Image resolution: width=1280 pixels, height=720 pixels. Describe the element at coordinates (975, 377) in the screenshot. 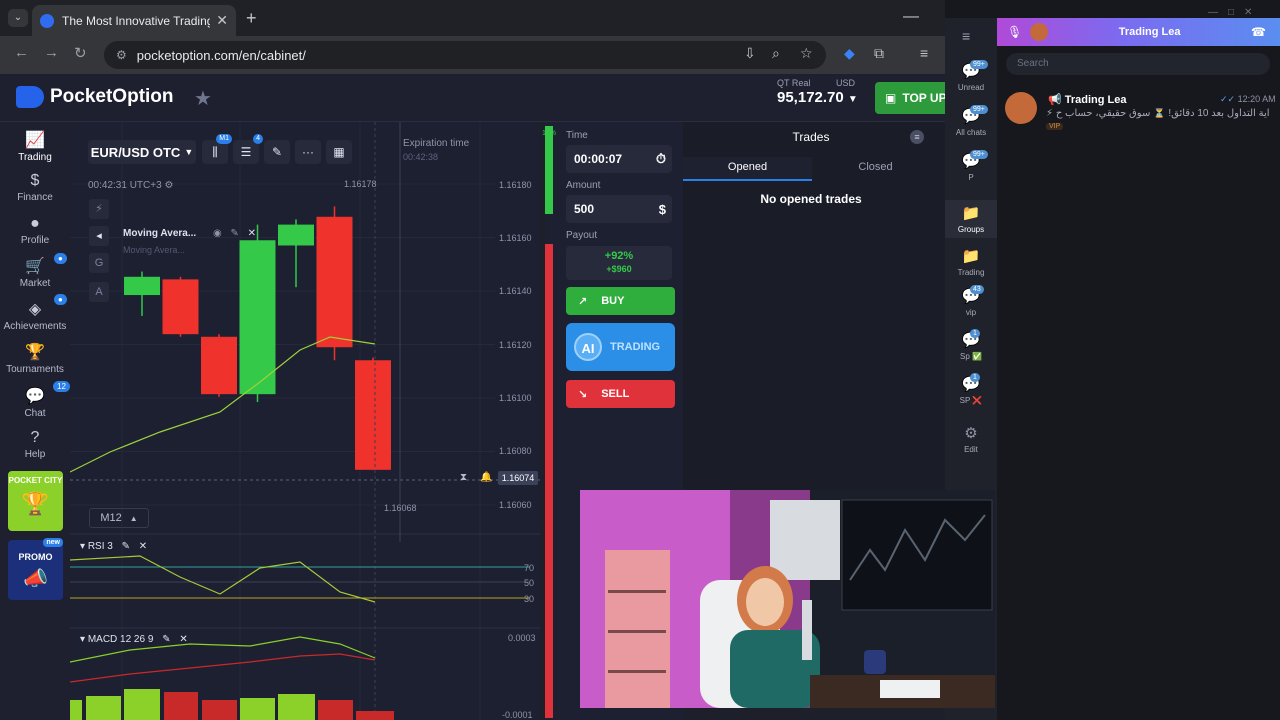

I see `folder-unread-badge: 1` at that location.